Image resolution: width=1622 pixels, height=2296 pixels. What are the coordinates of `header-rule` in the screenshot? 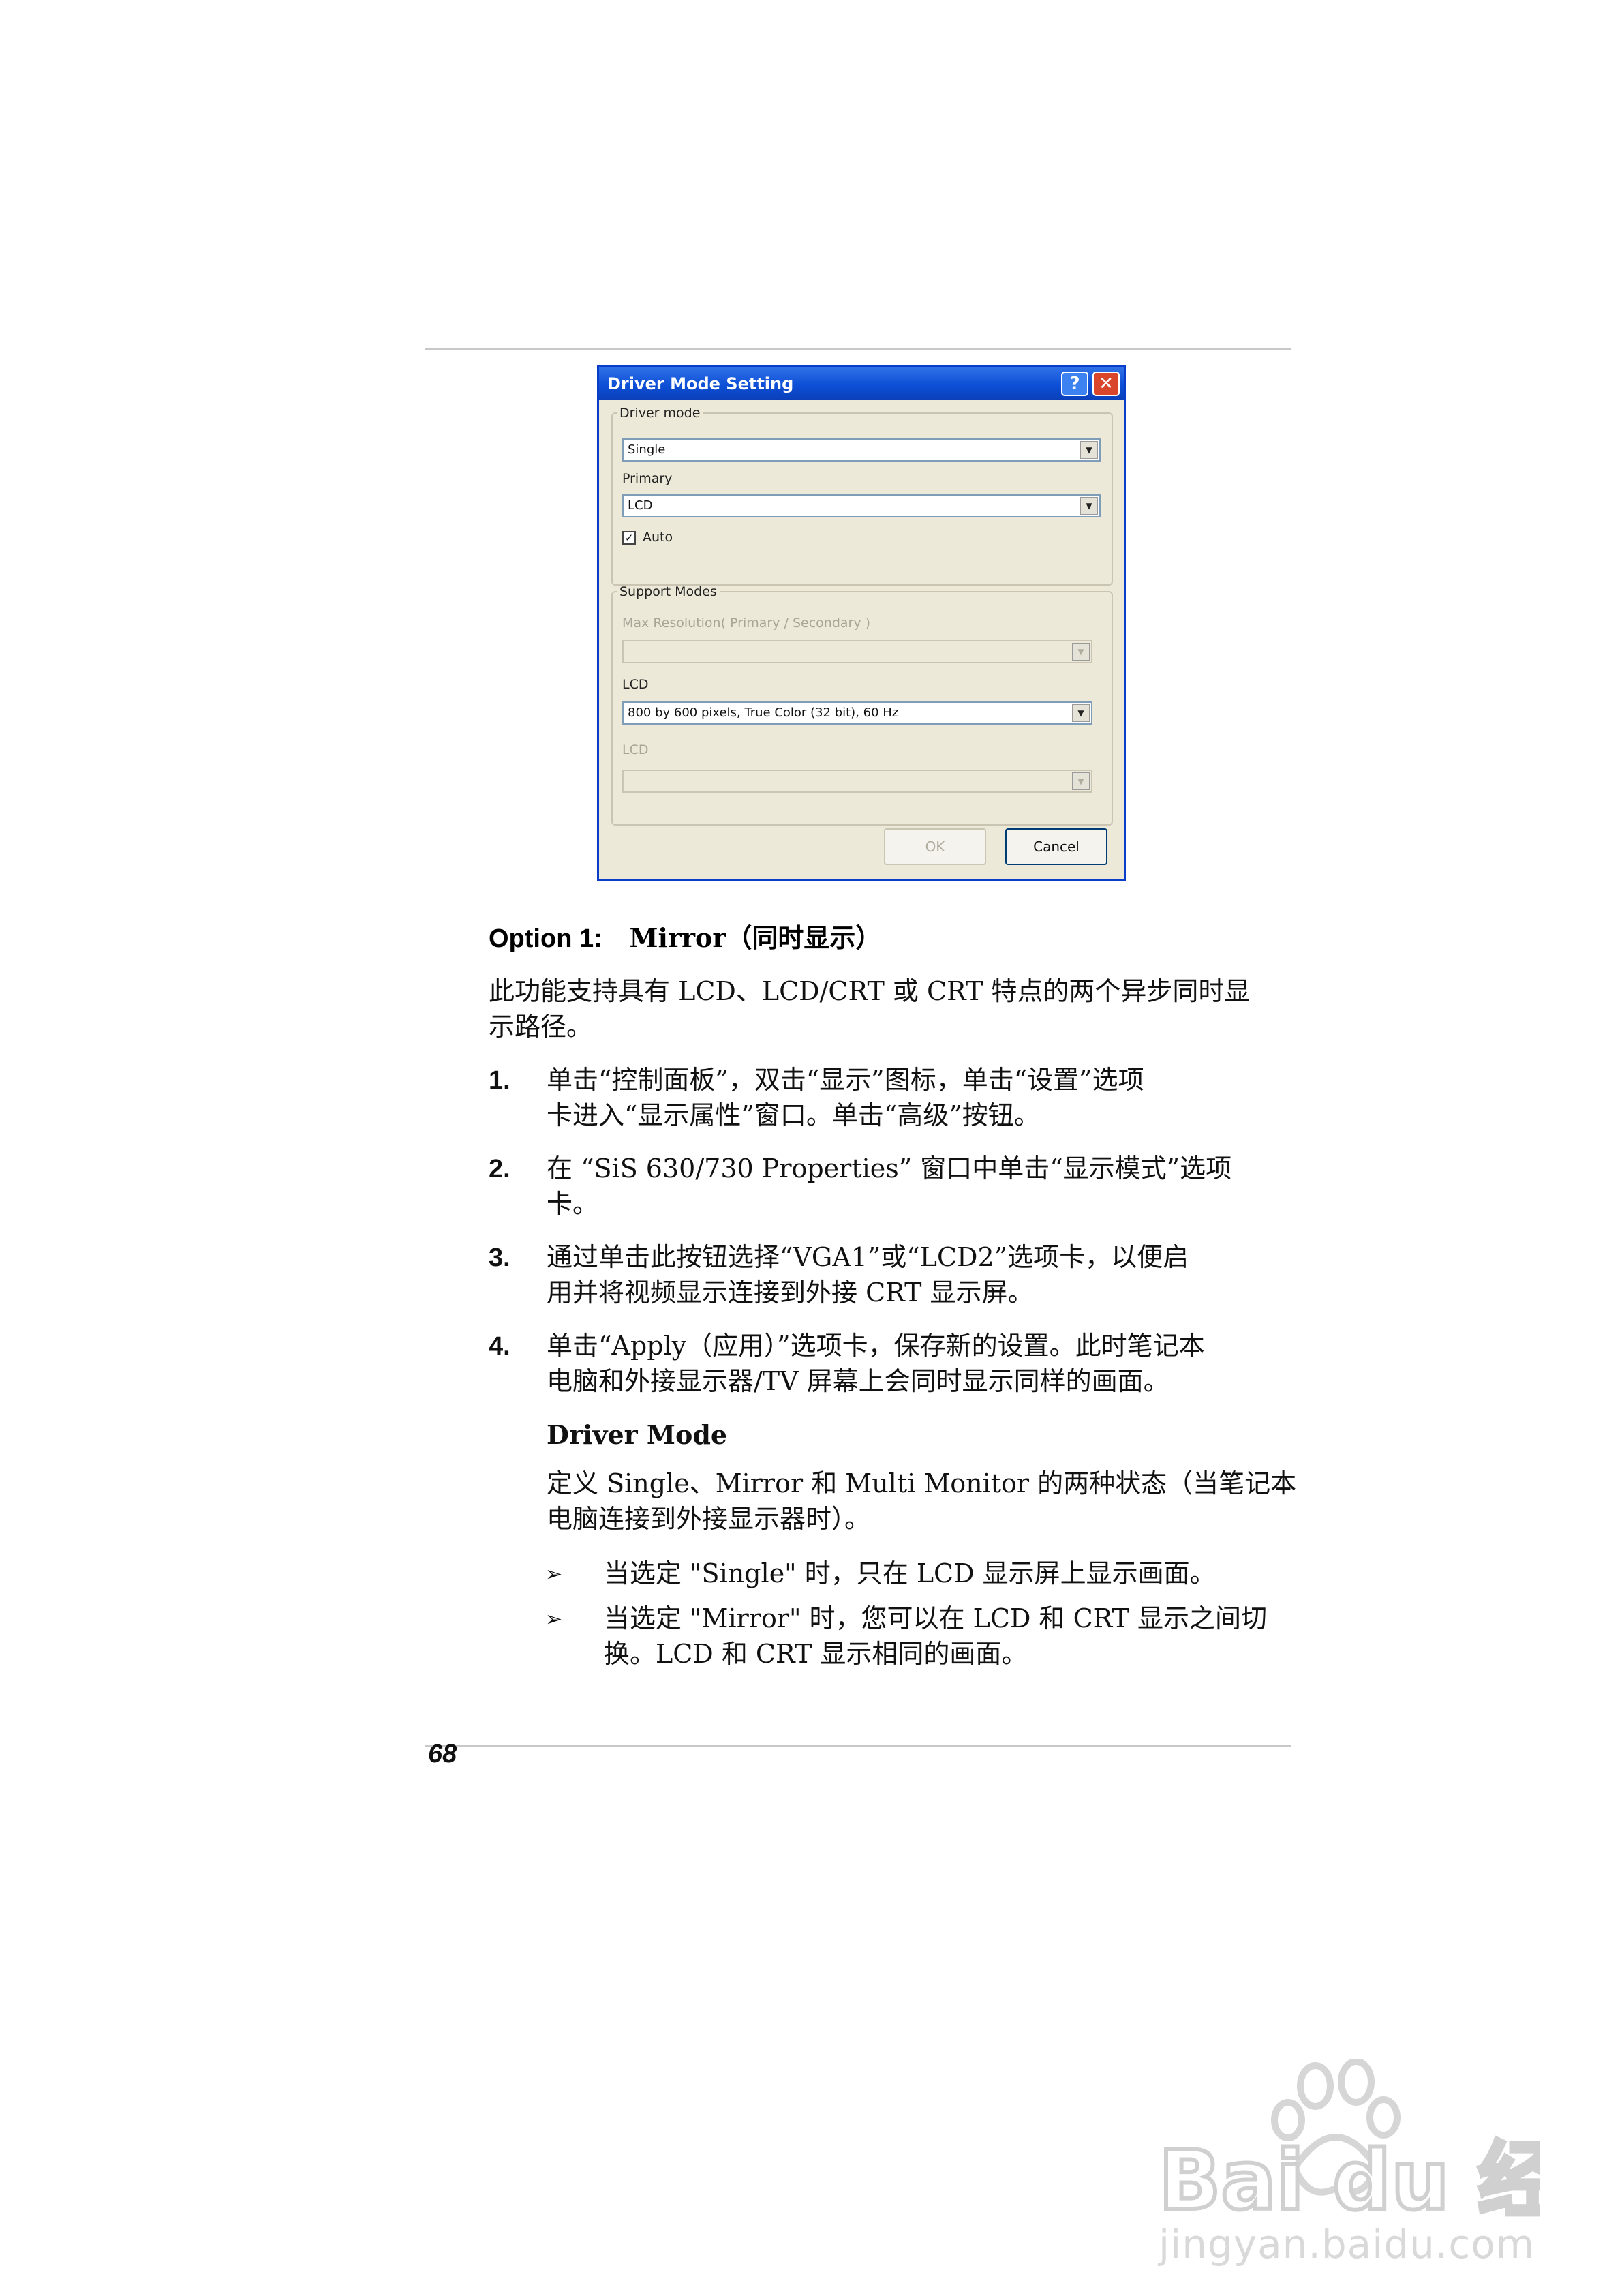 It's located at (858, 349).